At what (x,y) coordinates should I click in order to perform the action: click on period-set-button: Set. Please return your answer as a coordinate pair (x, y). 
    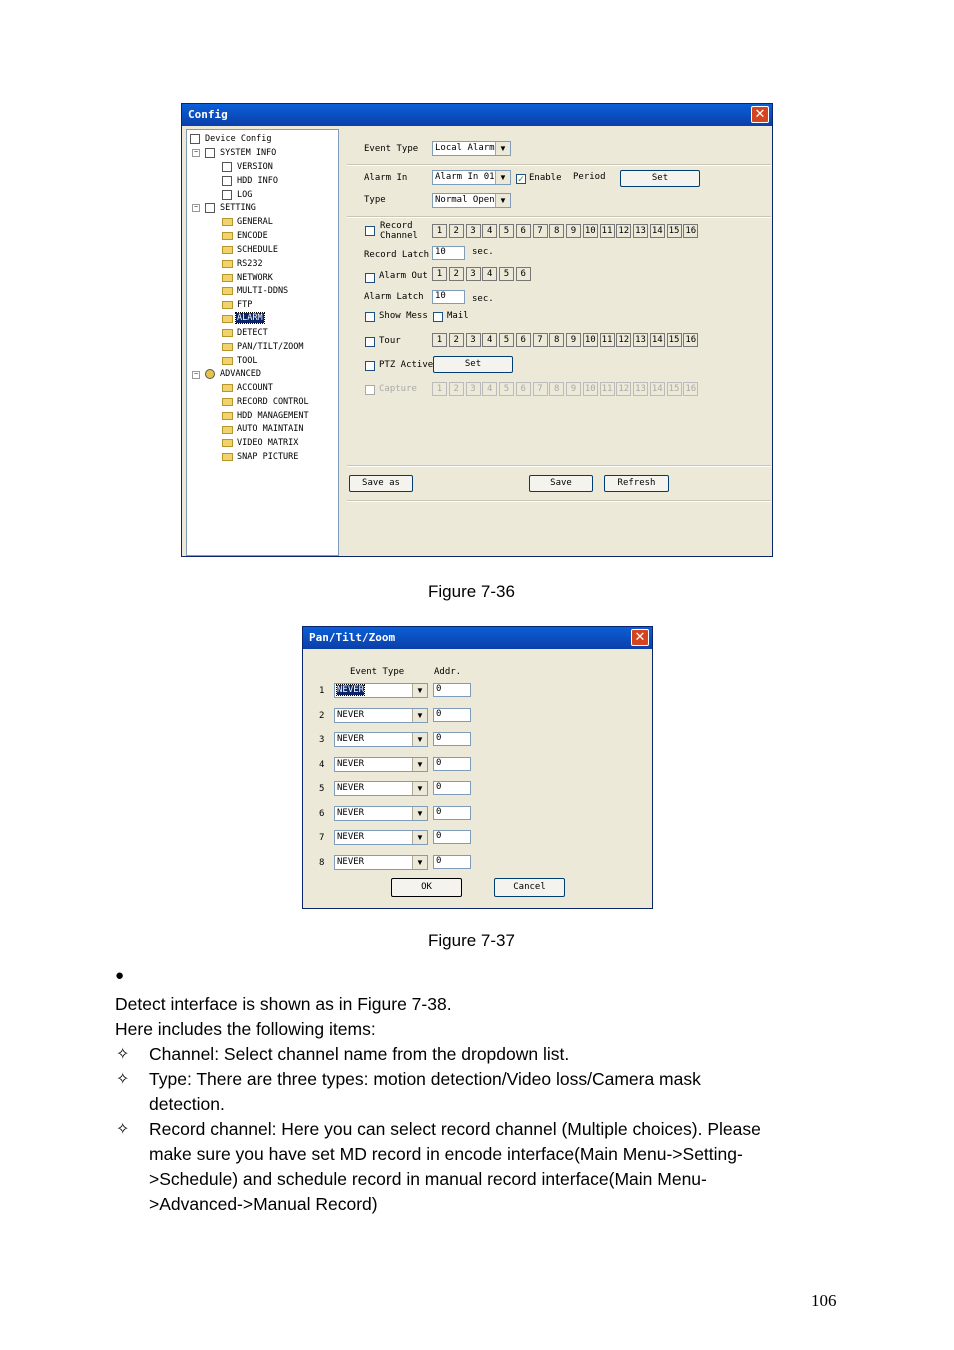
    Looking at the image, I should click on (660, 178).